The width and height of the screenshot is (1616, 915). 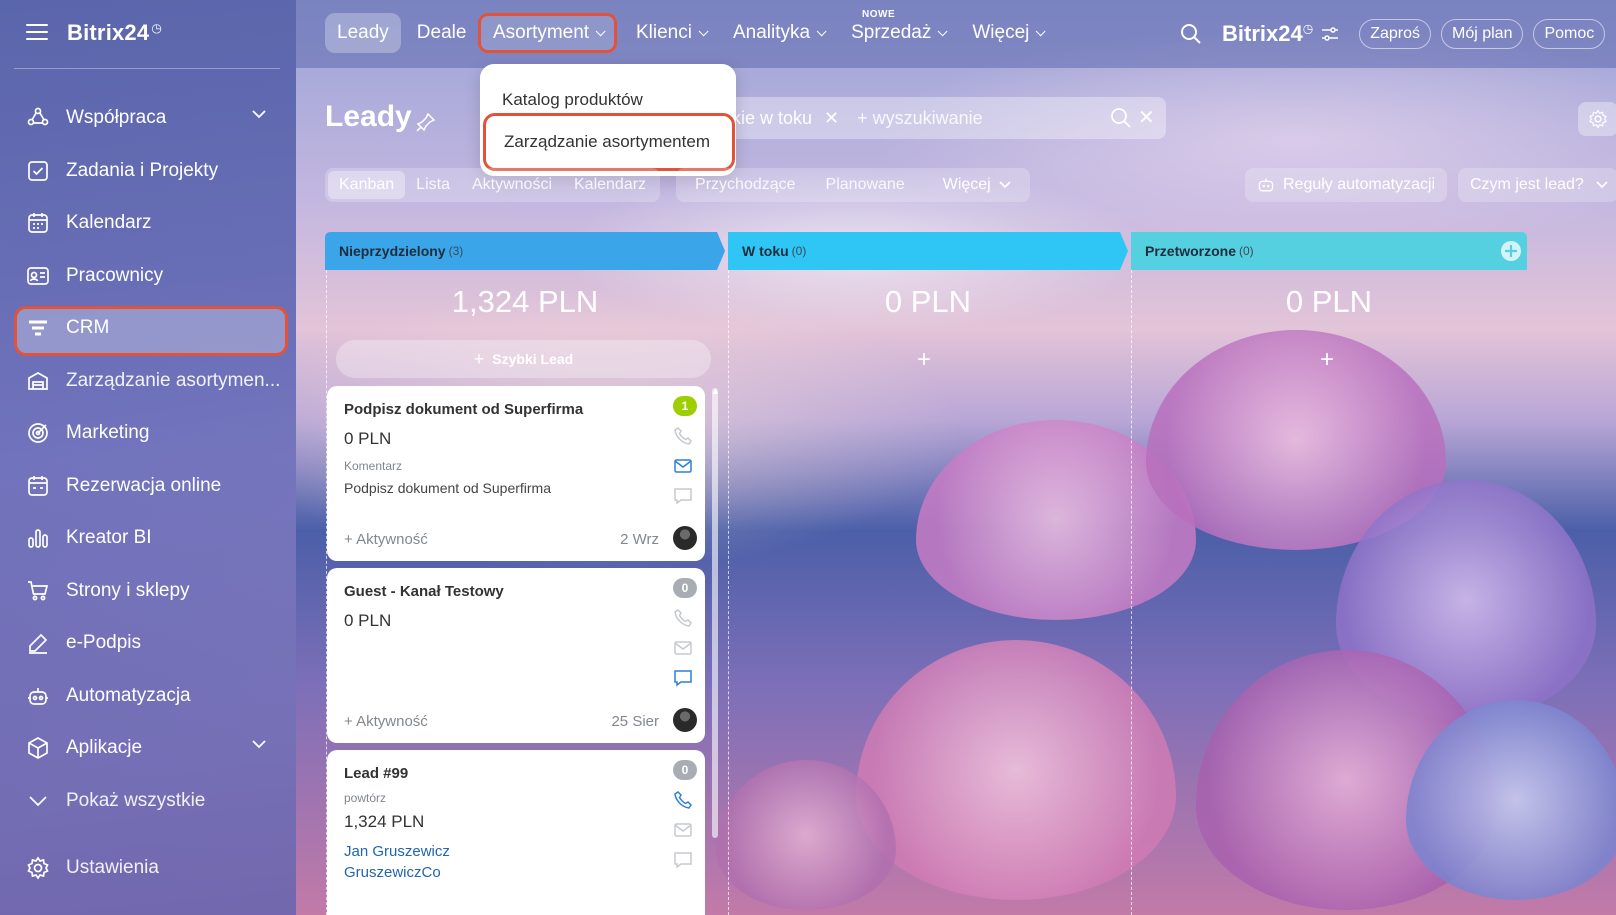 What do you see at coordinates (785, 118) in the screenshot?
I see `filter-chip: kie w toku ✕` at bounding box center [785, 118].